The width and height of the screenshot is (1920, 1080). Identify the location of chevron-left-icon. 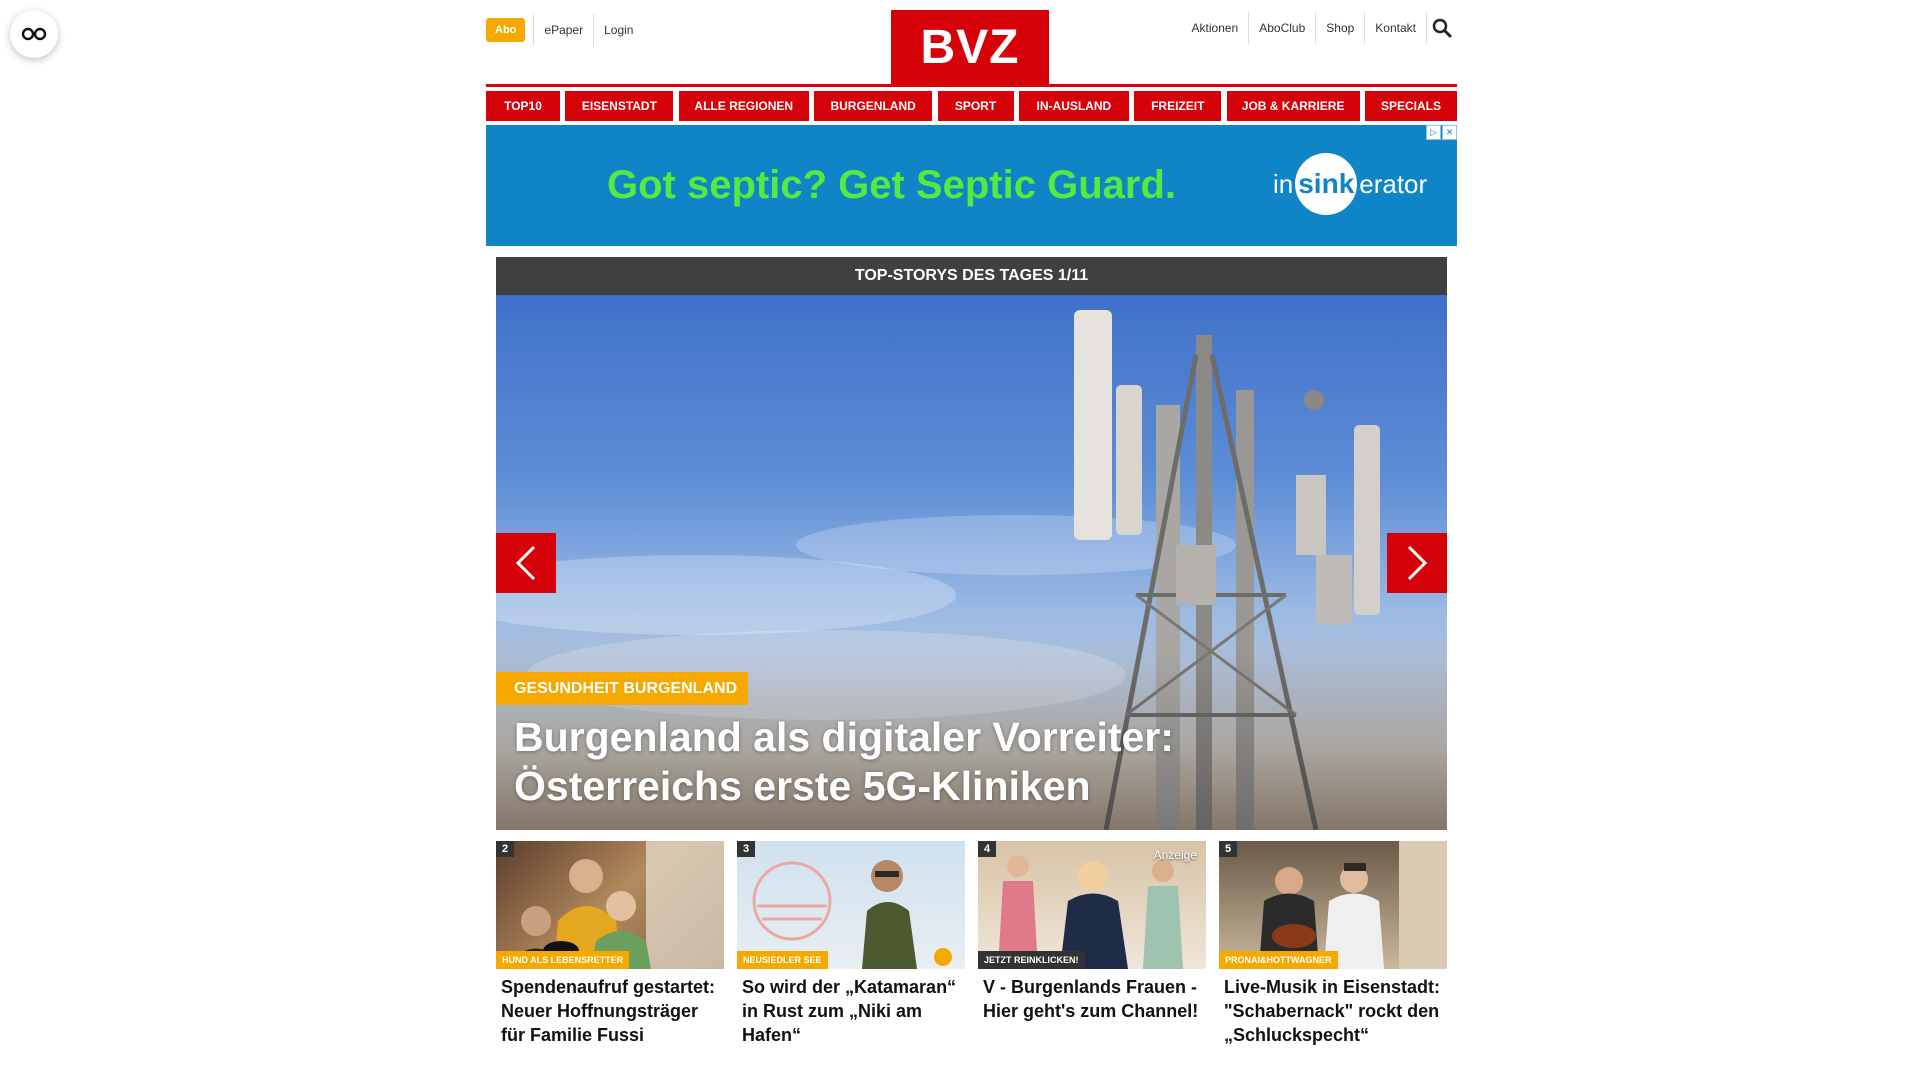
(525, 563).